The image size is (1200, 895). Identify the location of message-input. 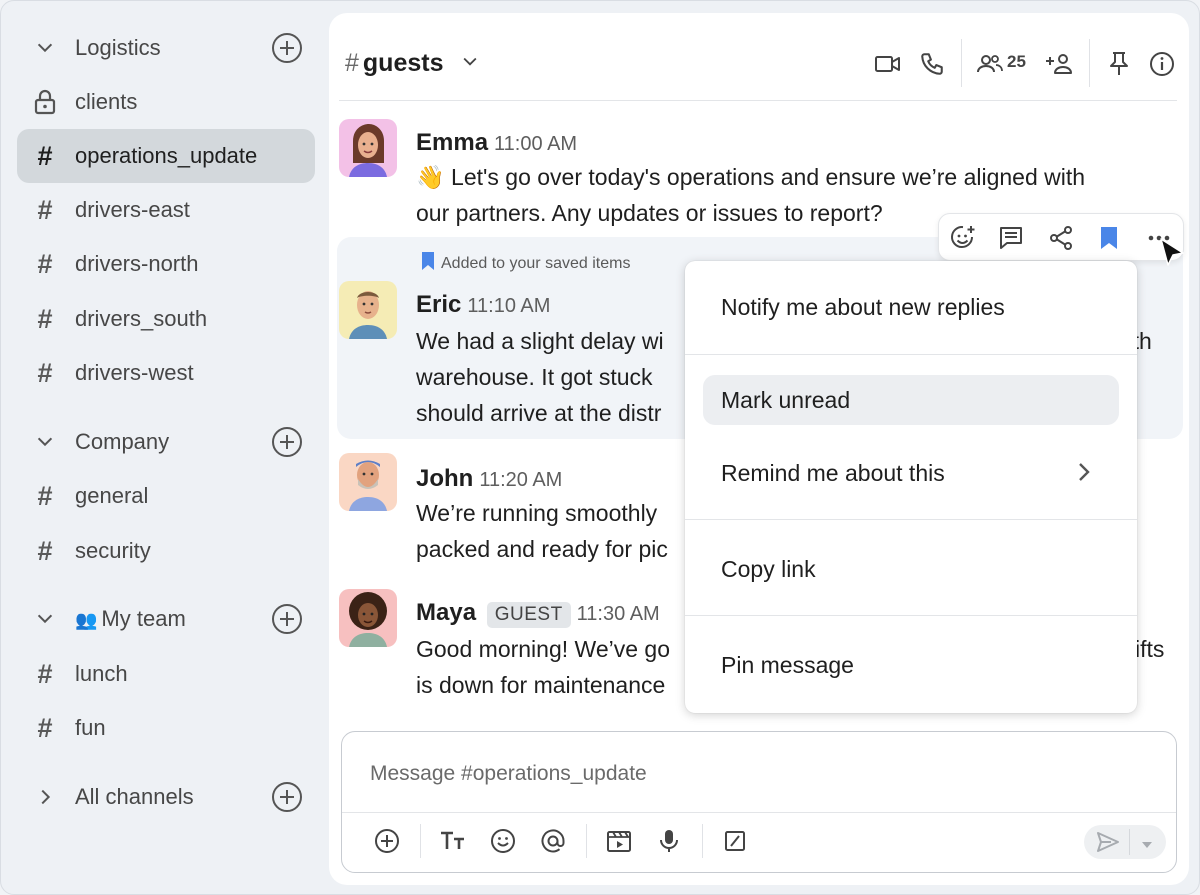
(750, 774).